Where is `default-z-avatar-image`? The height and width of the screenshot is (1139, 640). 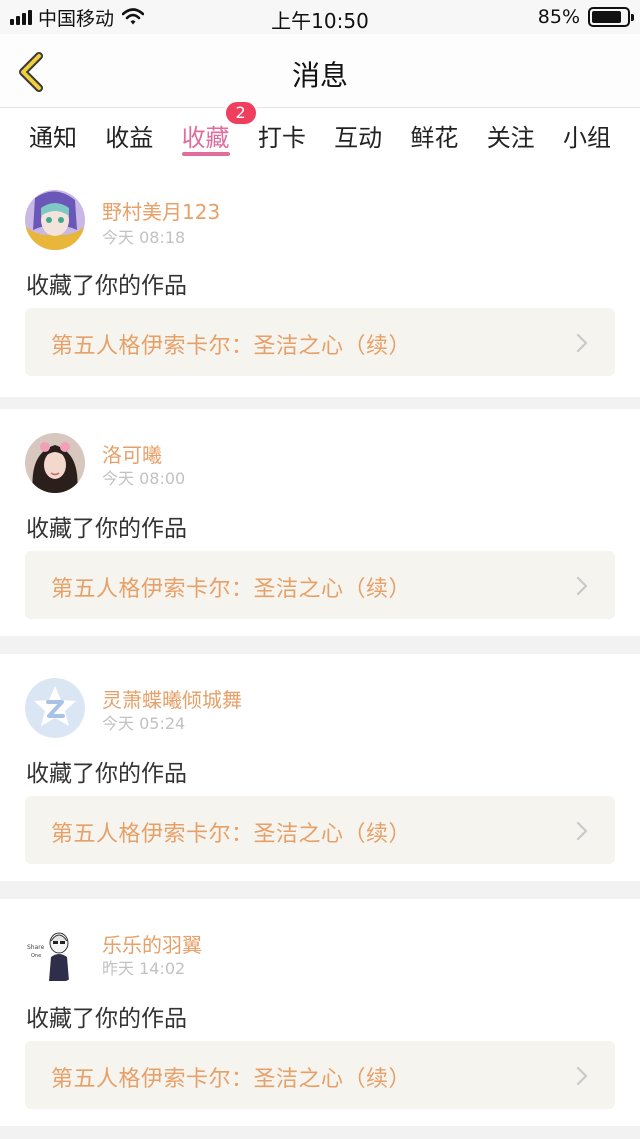
default-z-avatar-image is located at coordinates (55, 708).